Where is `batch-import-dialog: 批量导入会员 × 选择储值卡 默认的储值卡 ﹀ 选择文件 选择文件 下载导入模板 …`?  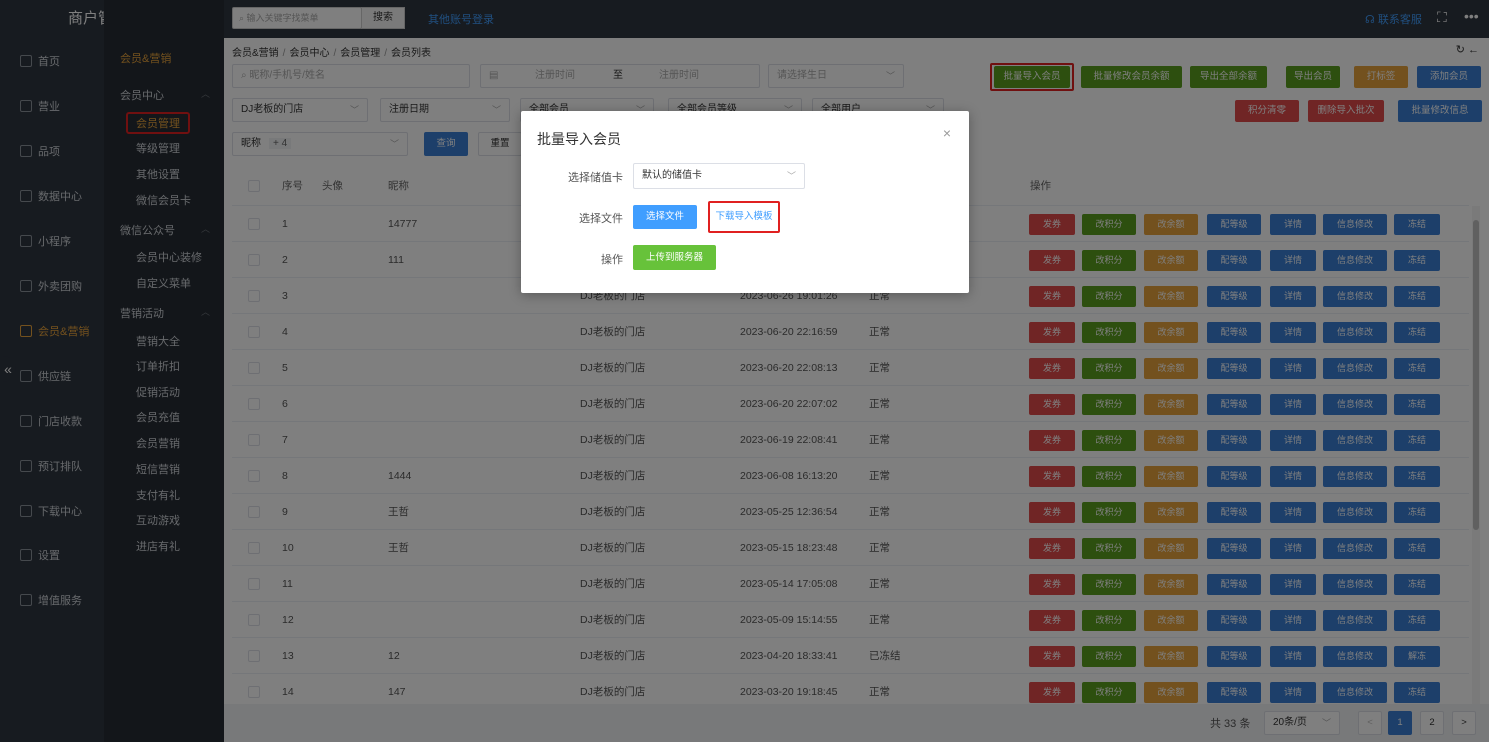 batch-import-dialog: 批量导入会员 × 选择储值卡 默认的储值卡 ﹀ 选择文件 选择文件 下载导入模板 … is located at coordinates (745, 202).